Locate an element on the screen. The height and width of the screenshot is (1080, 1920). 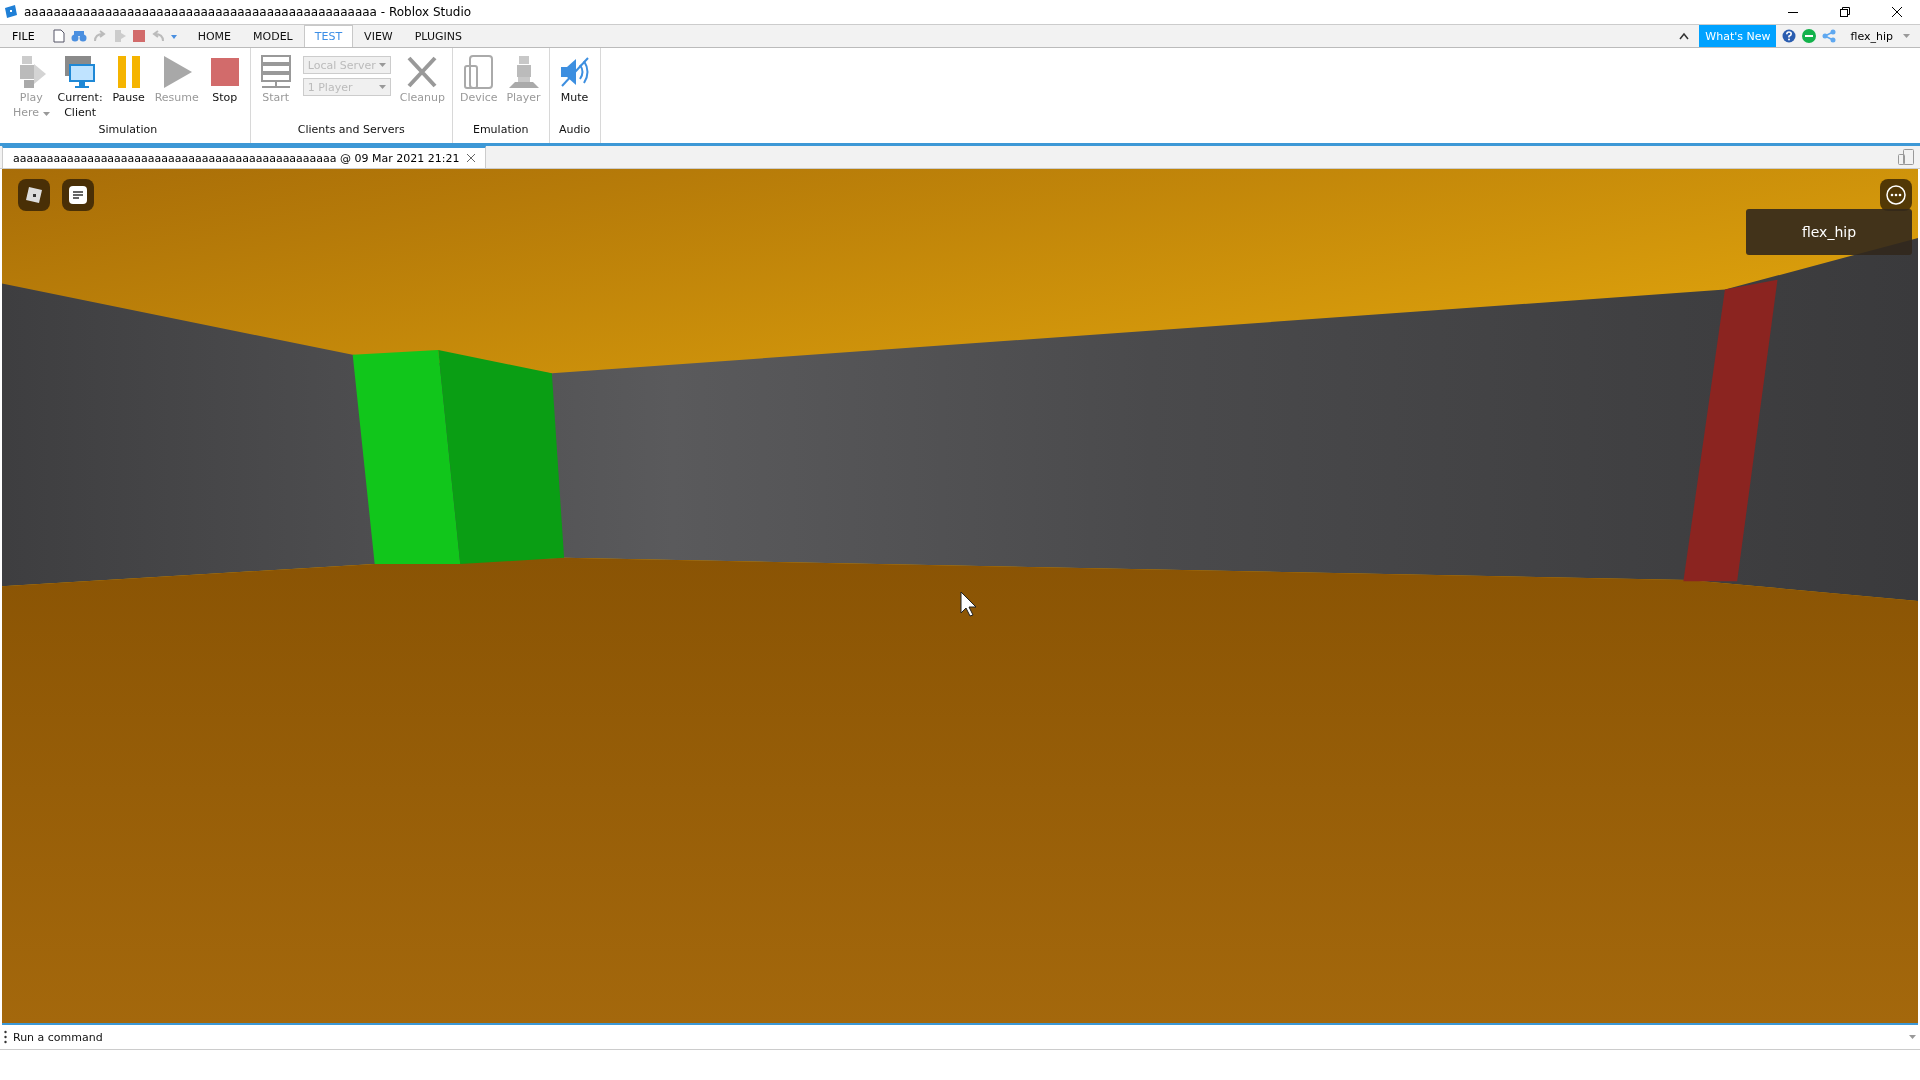
ribbon-button: Stop is located at coordinates (224, 88).